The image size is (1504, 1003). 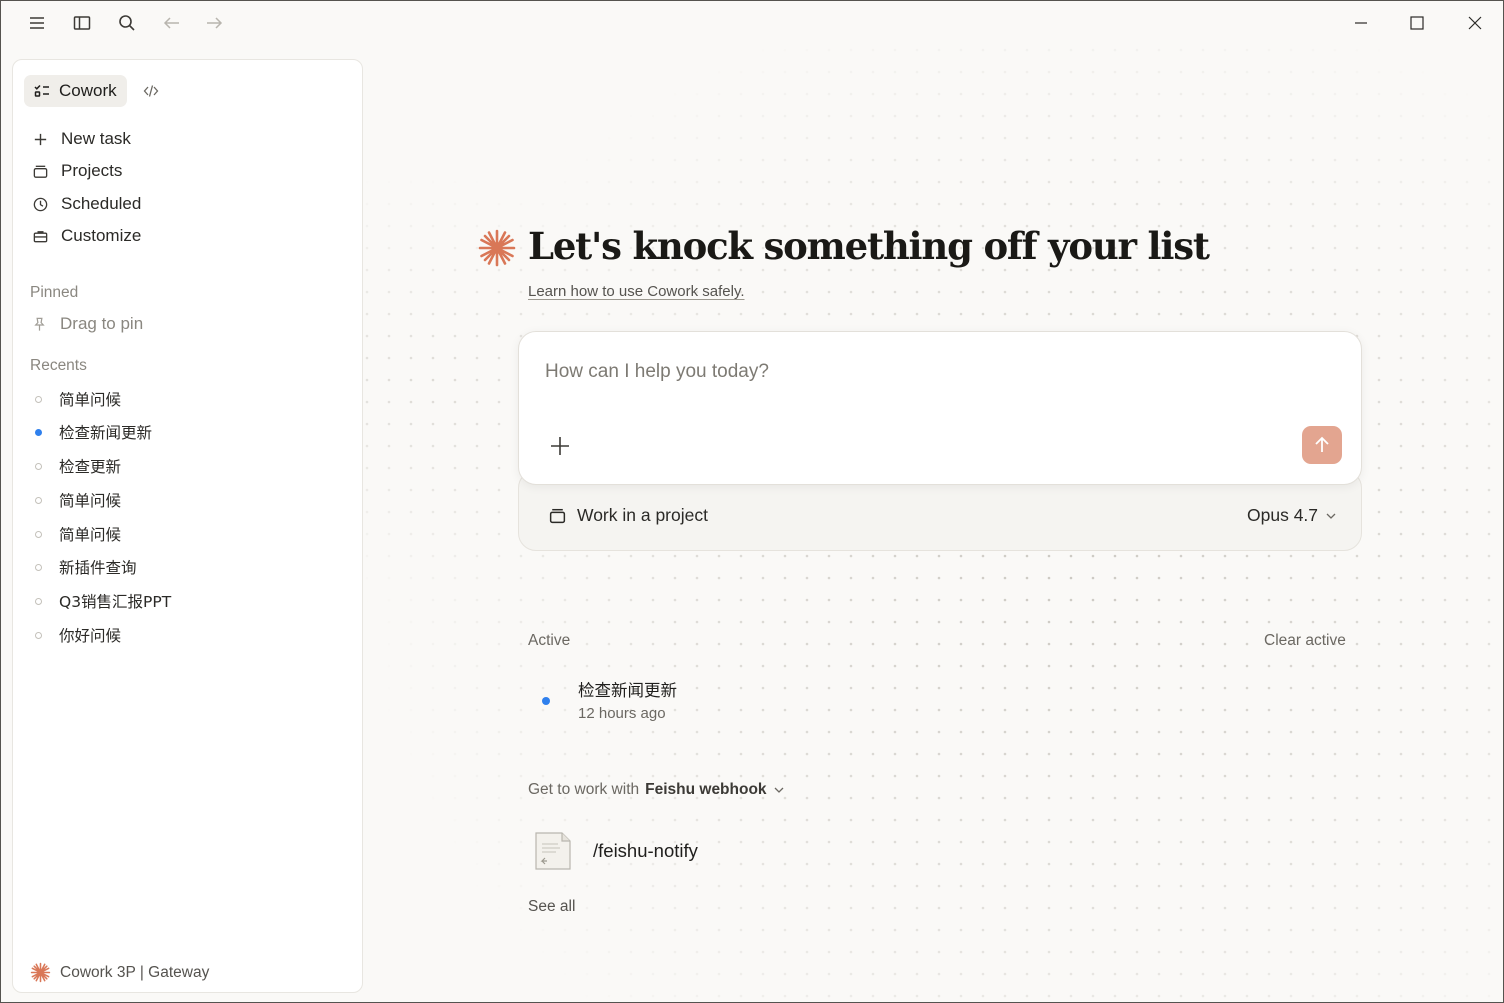 What do you see at coordinates (151, 91) in the screenshot?
I see `code-mode-icon` at bounding box center [151, 91].